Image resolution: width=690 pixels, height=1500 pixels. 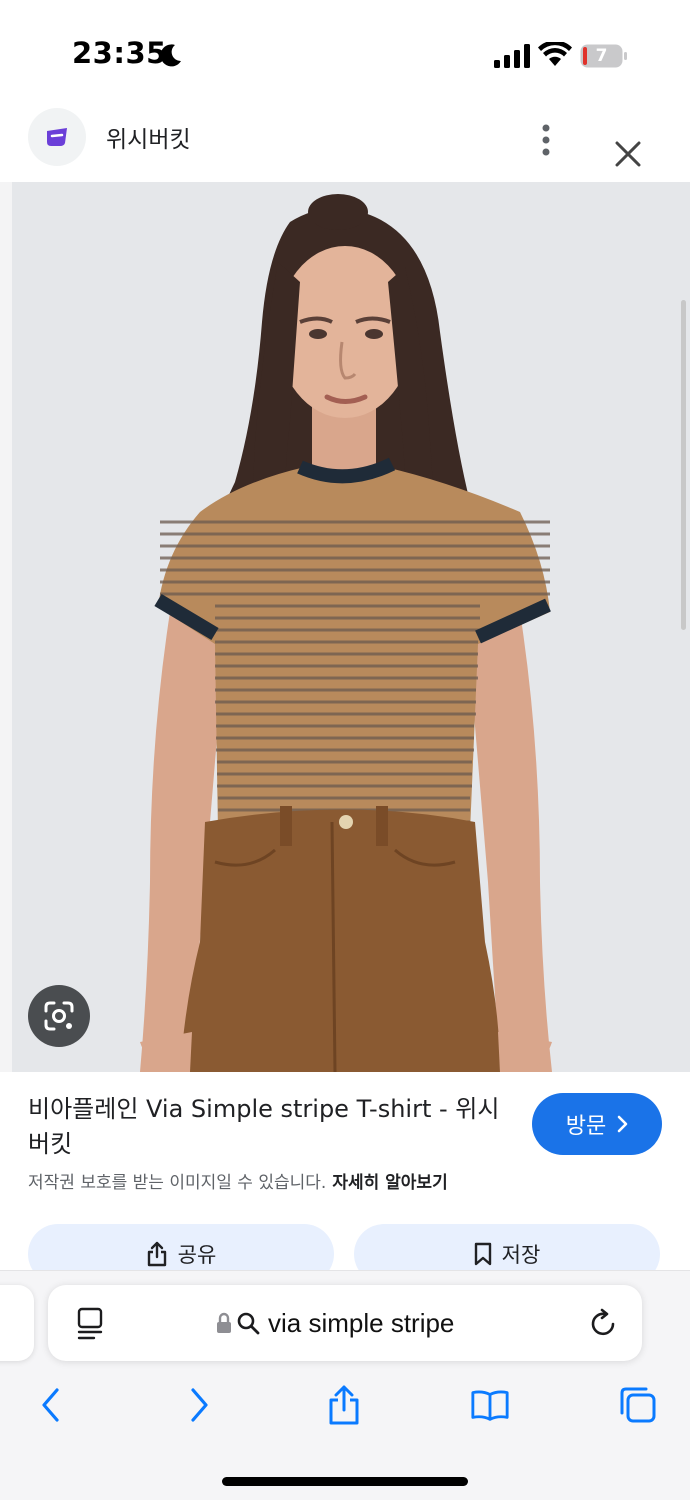 I want to click on back-button, so click(x=50, y=1405).